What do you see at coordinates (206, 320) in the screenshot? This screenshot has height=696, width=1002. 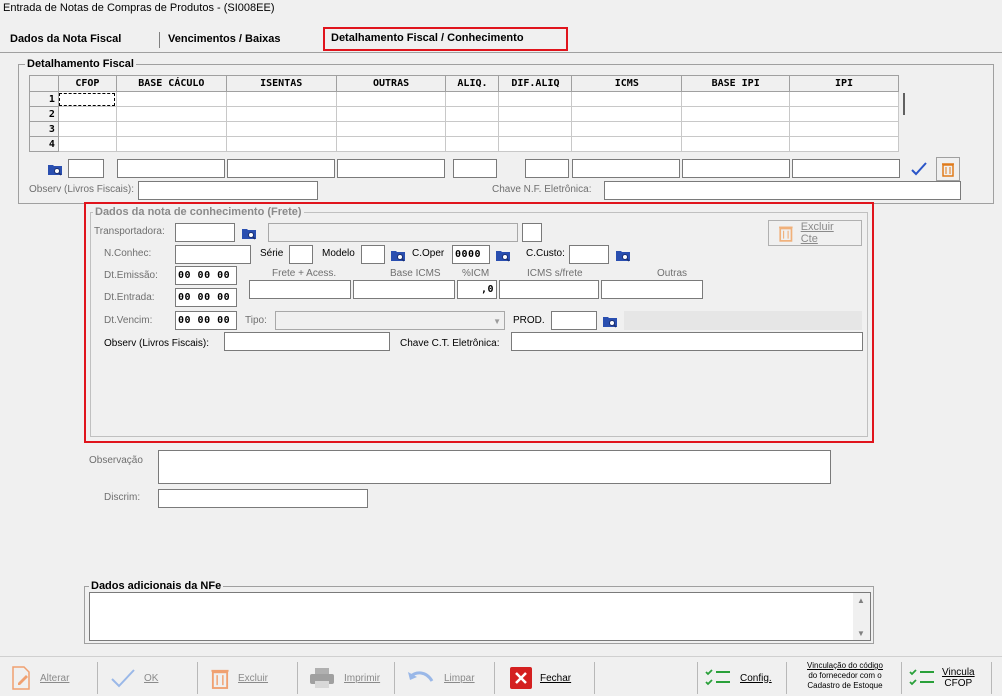 I see `dtvencim-input: 00 00 00` at bounding box center [206, 320].